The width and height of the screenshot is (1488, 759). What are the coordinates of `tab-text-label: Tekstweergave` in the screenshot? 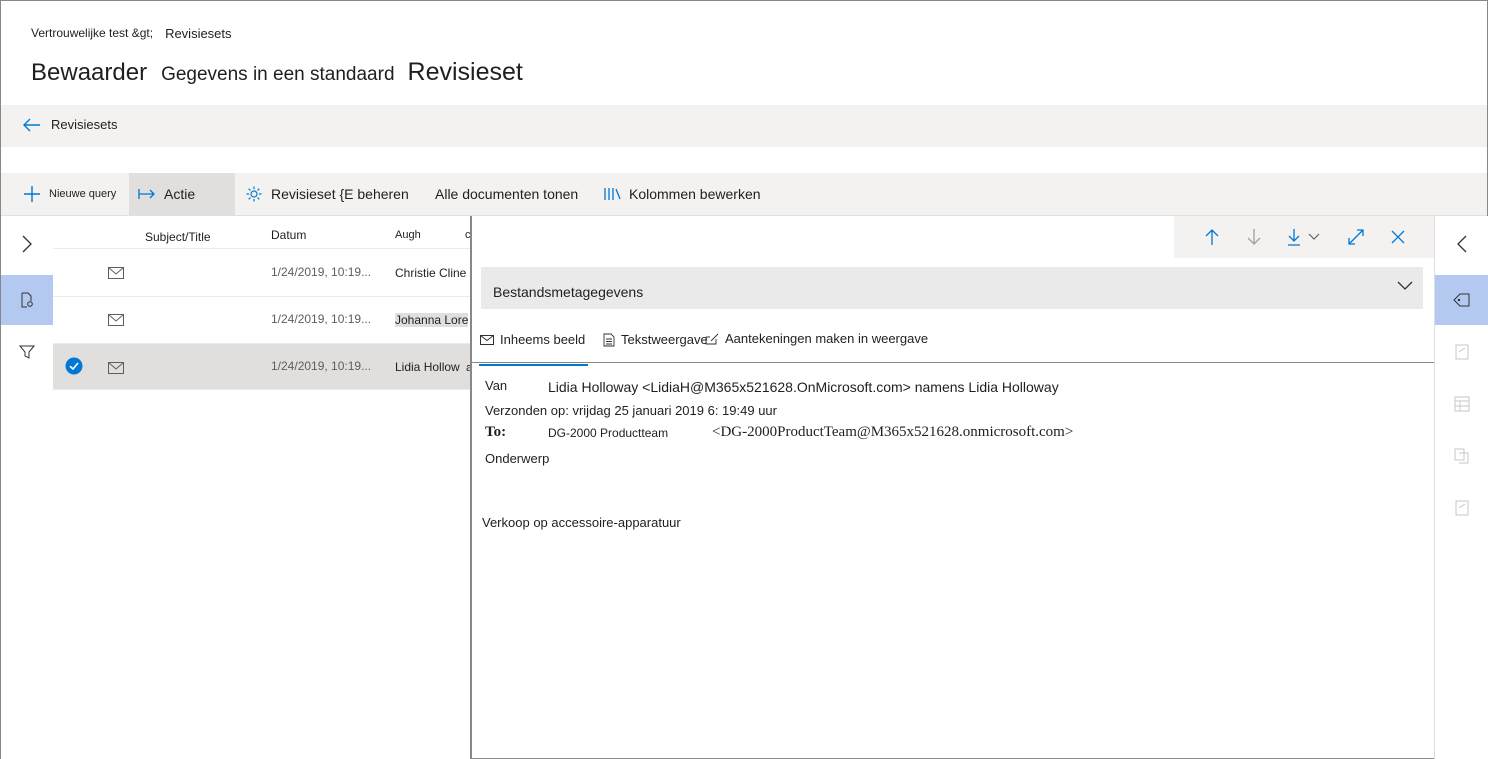 It's located at (664, 339).